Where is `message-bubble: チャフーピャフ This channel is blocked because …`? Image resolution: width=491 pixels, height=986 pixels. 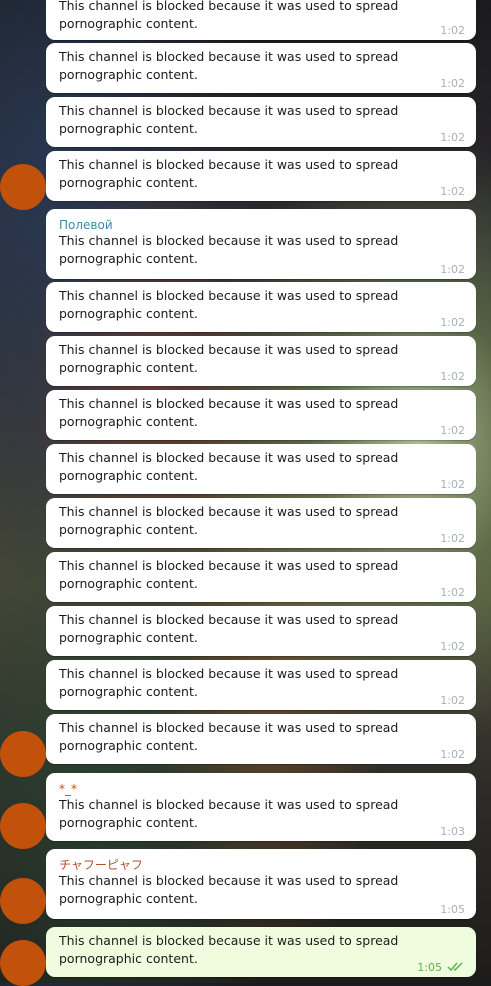 message-bubble: チャフーピャフ This channel is blocked because … is located at coordinates (261, 884).